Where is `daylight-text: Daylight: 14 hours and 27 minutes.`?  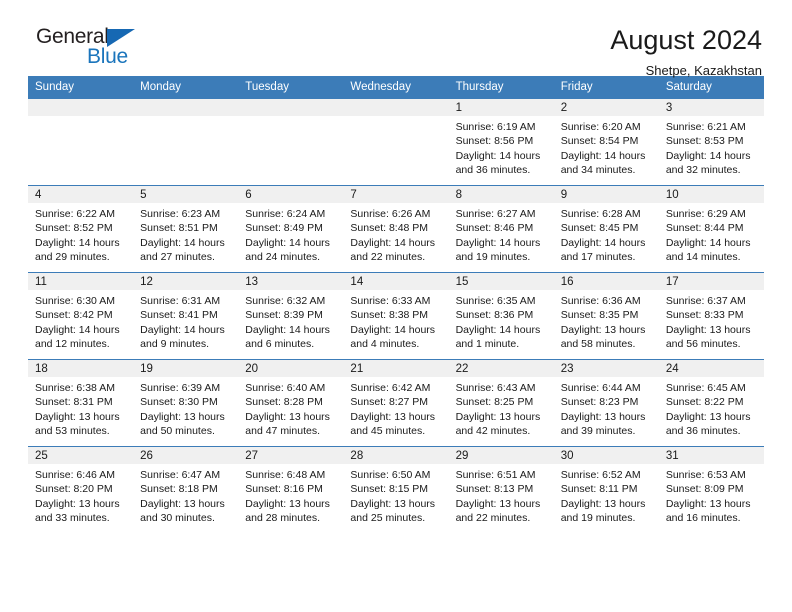 daylight-text: Daylight: 14 hours and 27 minutes. is located at coordinates (182, 250).